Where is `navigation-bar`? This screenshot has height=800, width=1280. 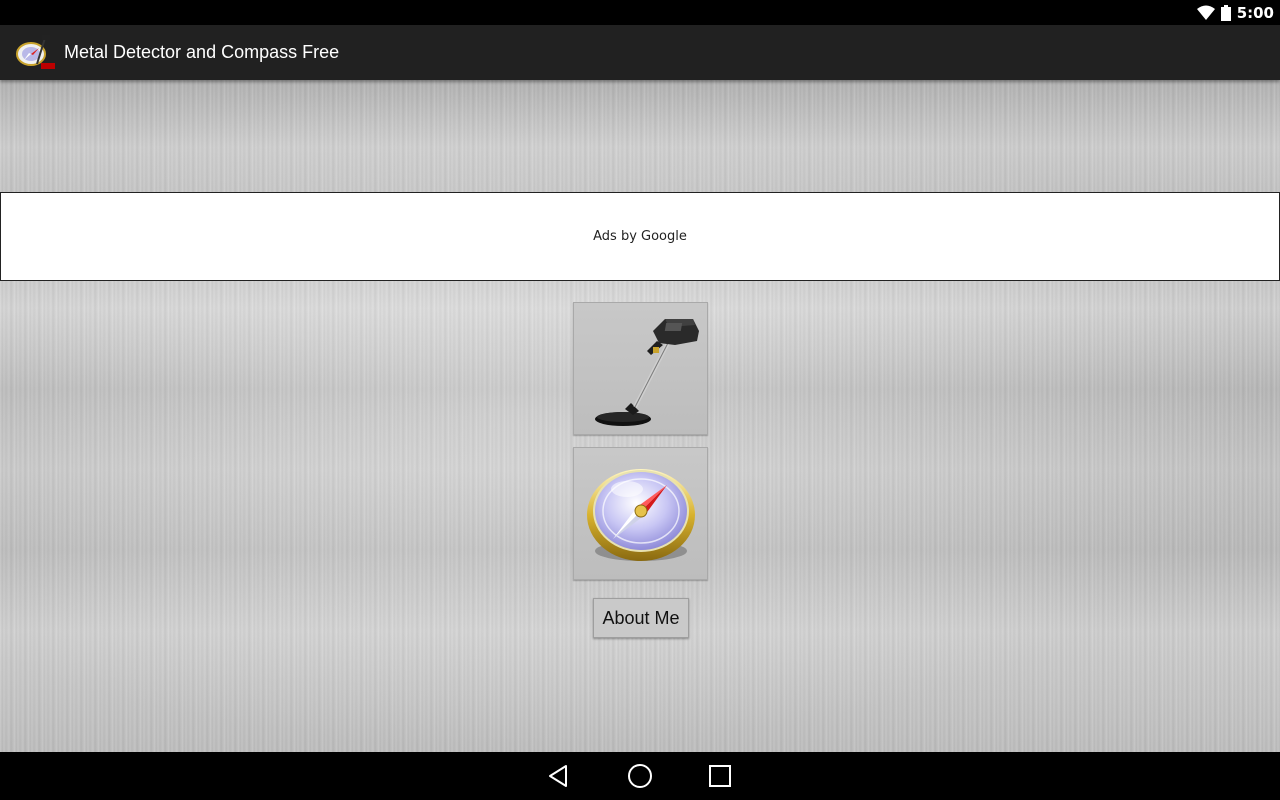 navigation-bar is located at coordinates (640, 776).